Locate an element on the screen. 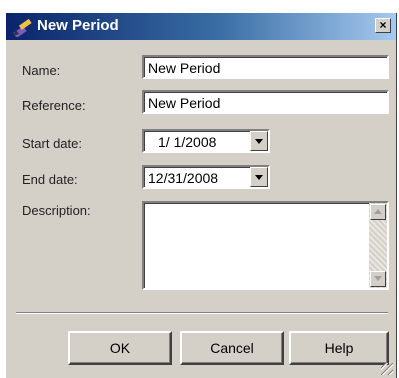 This screenshot has height=378, width=399. reference-label: Reference: is located at coordinates (54, 105).